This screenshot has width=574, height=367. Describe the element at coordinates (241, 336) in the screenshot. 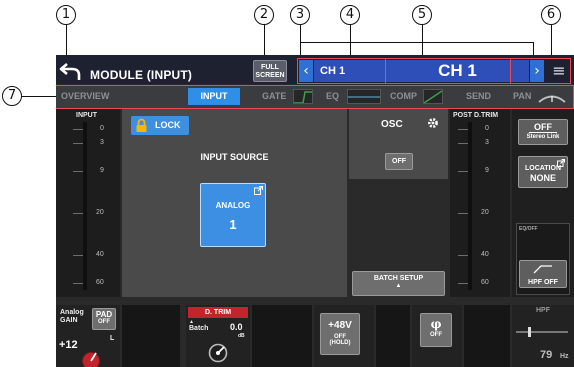

I see `dtrim-unit: dB` at that location.